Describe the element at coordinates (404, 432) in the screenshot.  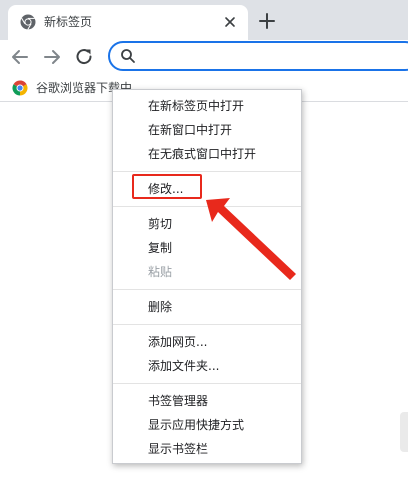
I see `scrollbar-edge` at that location.